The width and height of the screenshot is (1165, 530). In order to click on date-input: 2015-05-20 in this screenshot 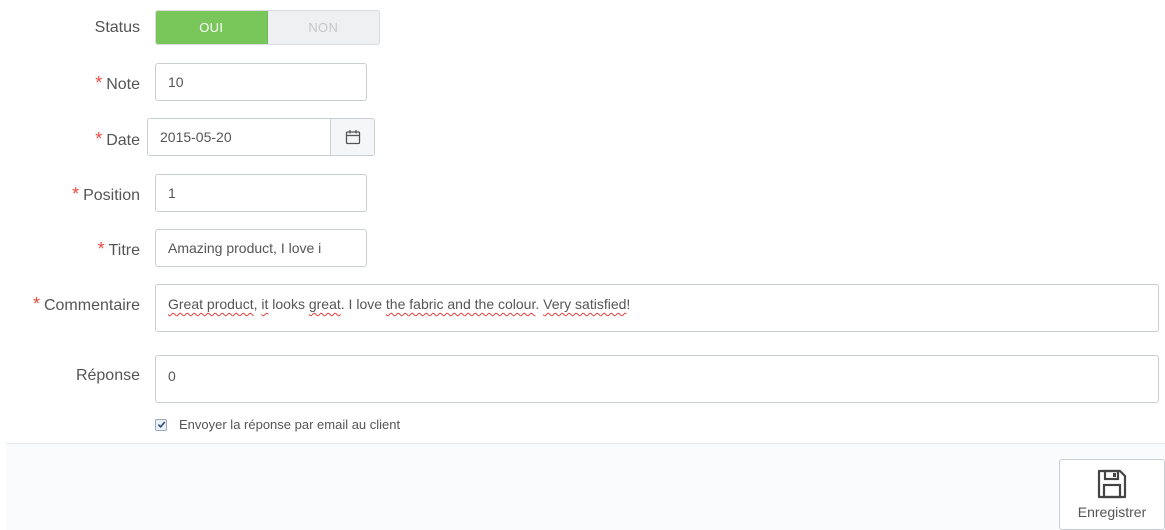, I will do `click(239, 137)`.